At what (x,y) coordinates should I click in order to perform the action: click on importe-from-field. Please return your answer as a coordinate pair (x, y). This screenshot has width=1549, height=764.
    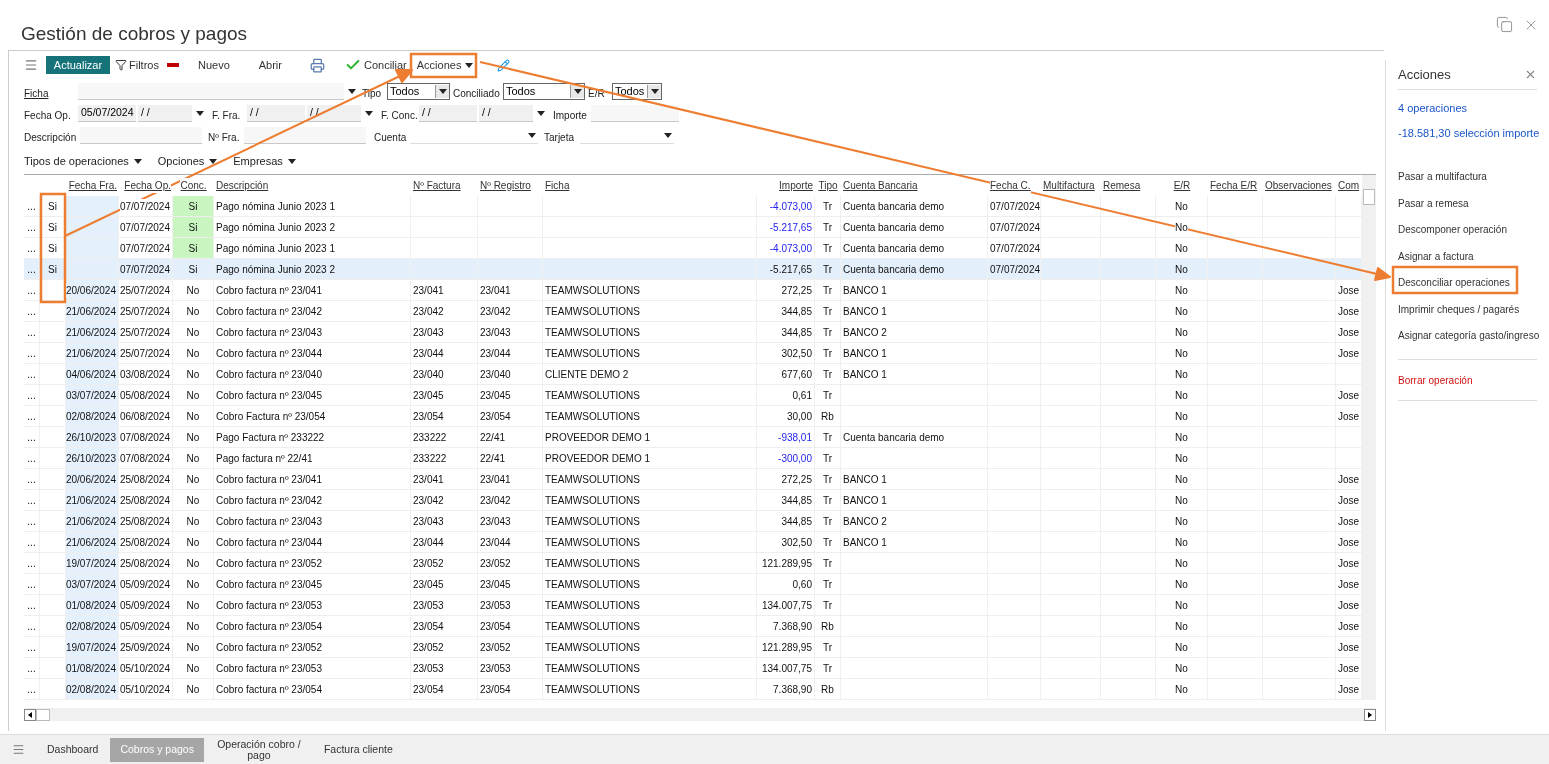
    Looking at the image, I should click on (613, 113).